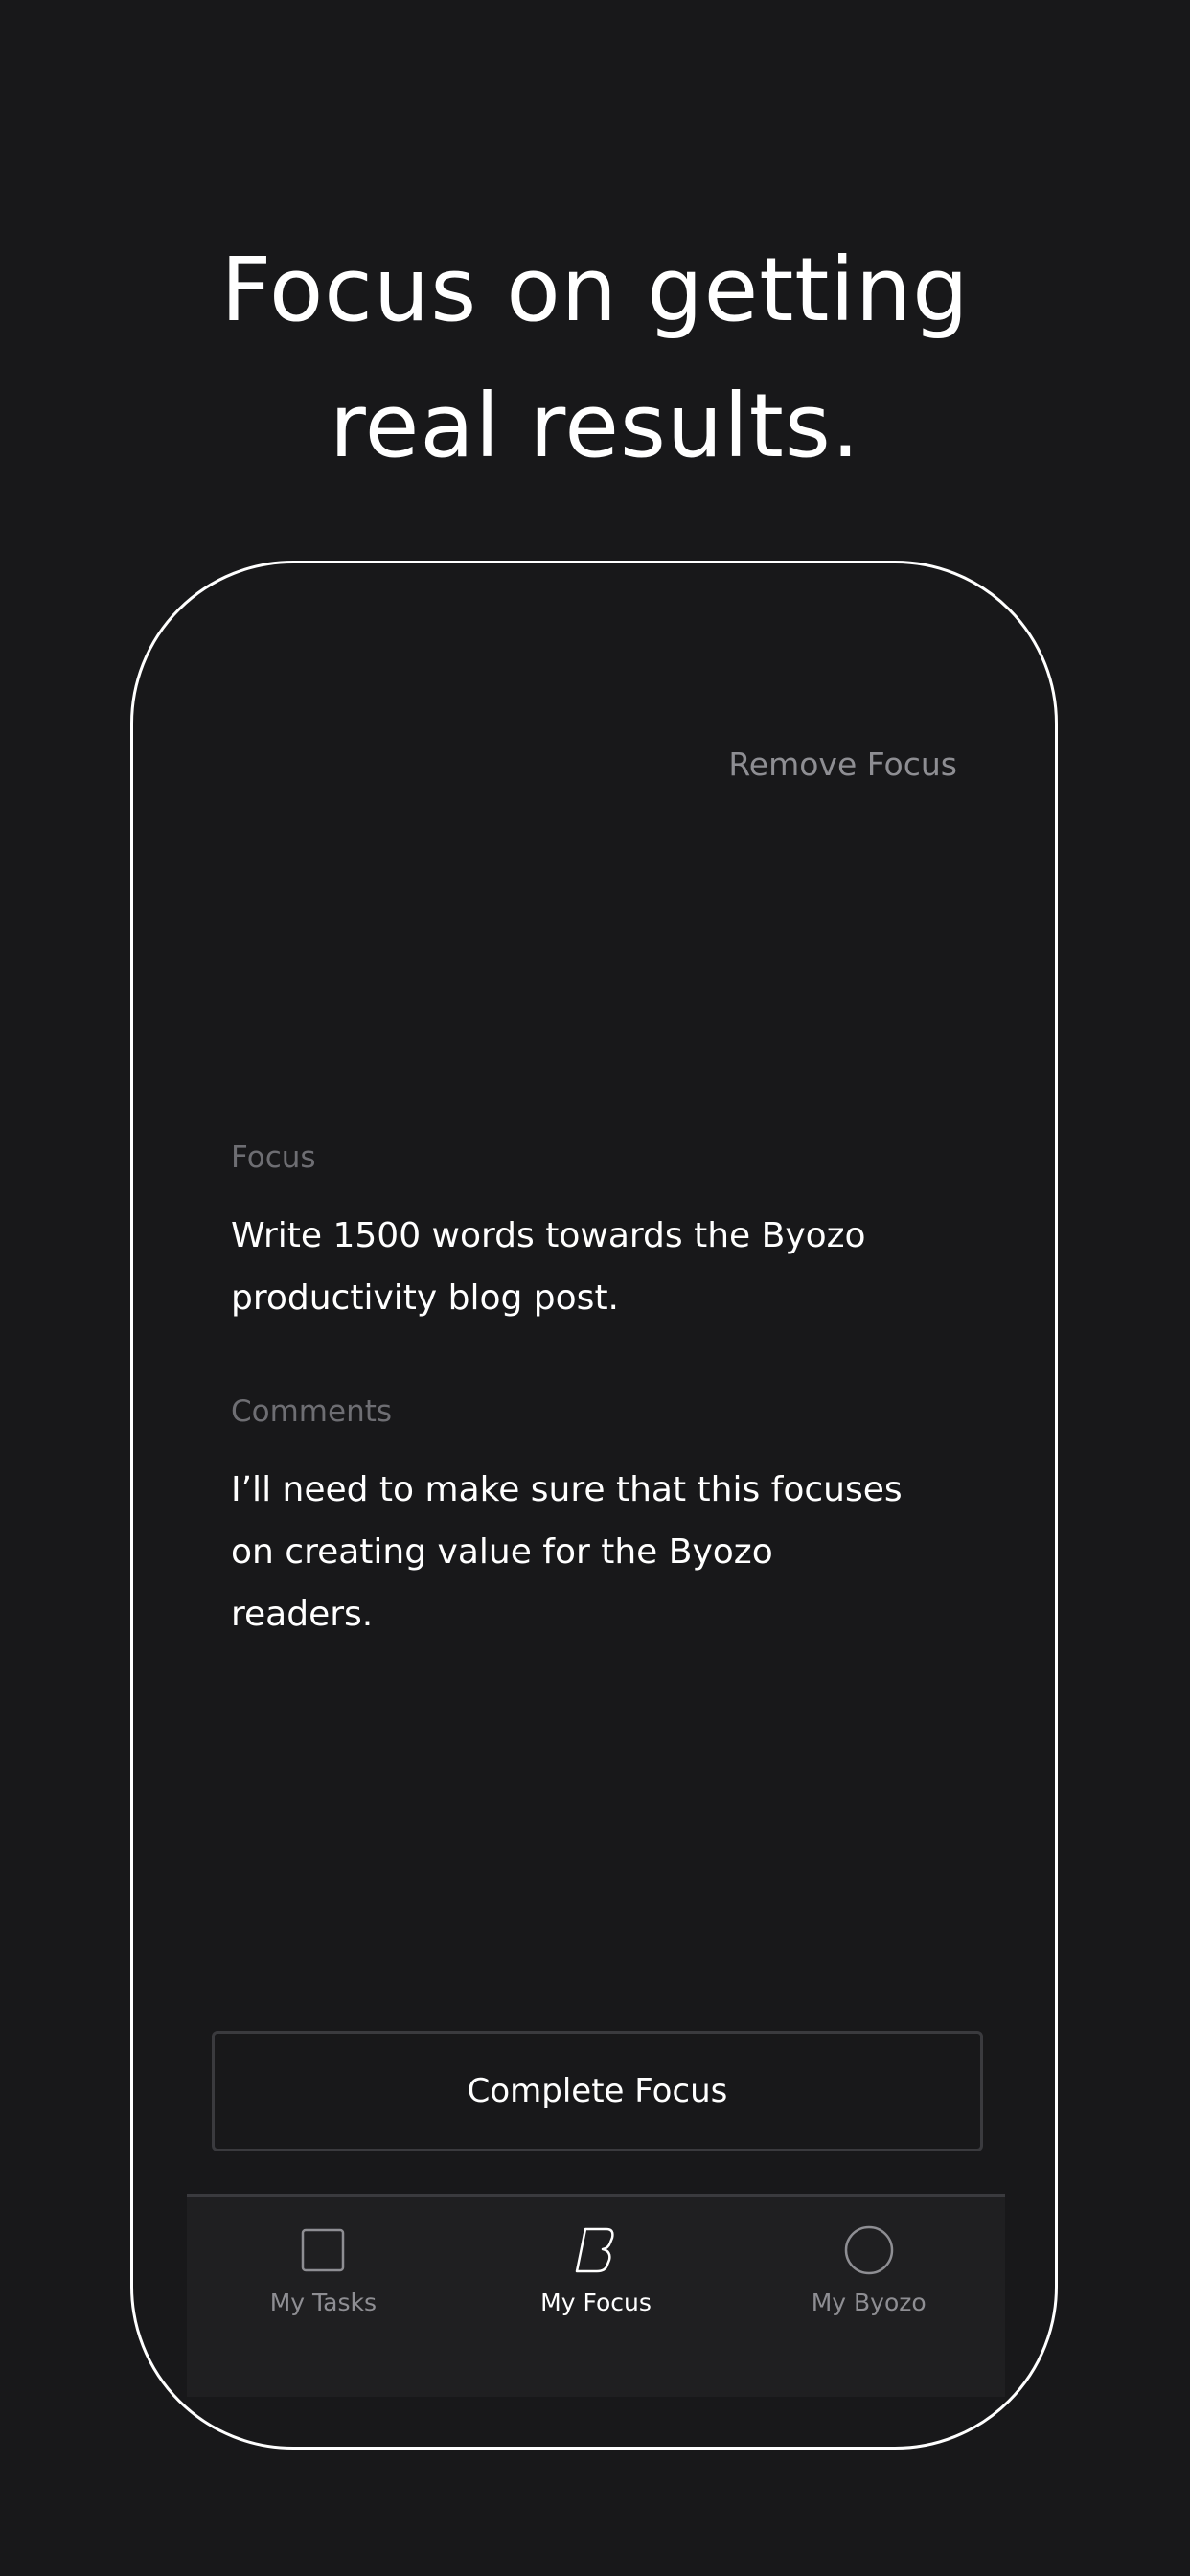 Image resolution: width=1190 pixels, height=2576 pixels. What do you see at coordinates (273, 1157) in the screenshot?
I see `focus-label: Focus` at bounding box center [273, 1157].